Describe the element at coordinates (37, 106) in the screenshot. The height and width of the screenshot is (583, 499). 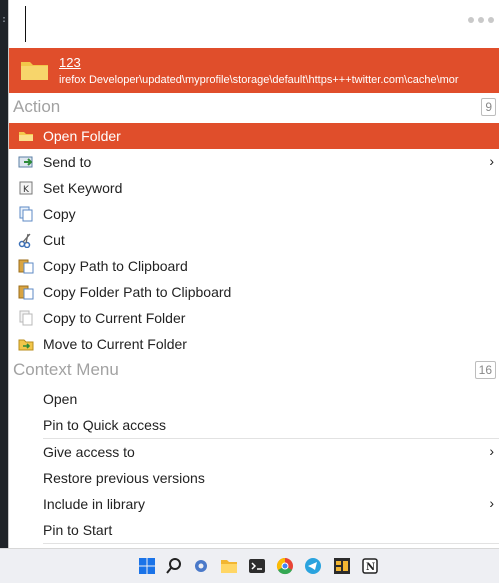
I see `section-title: Action` at that location.